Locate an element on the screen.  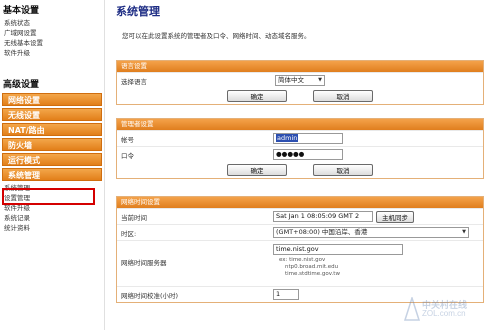
language-cancel-button: 取消 is located at coordinates (343, 96).